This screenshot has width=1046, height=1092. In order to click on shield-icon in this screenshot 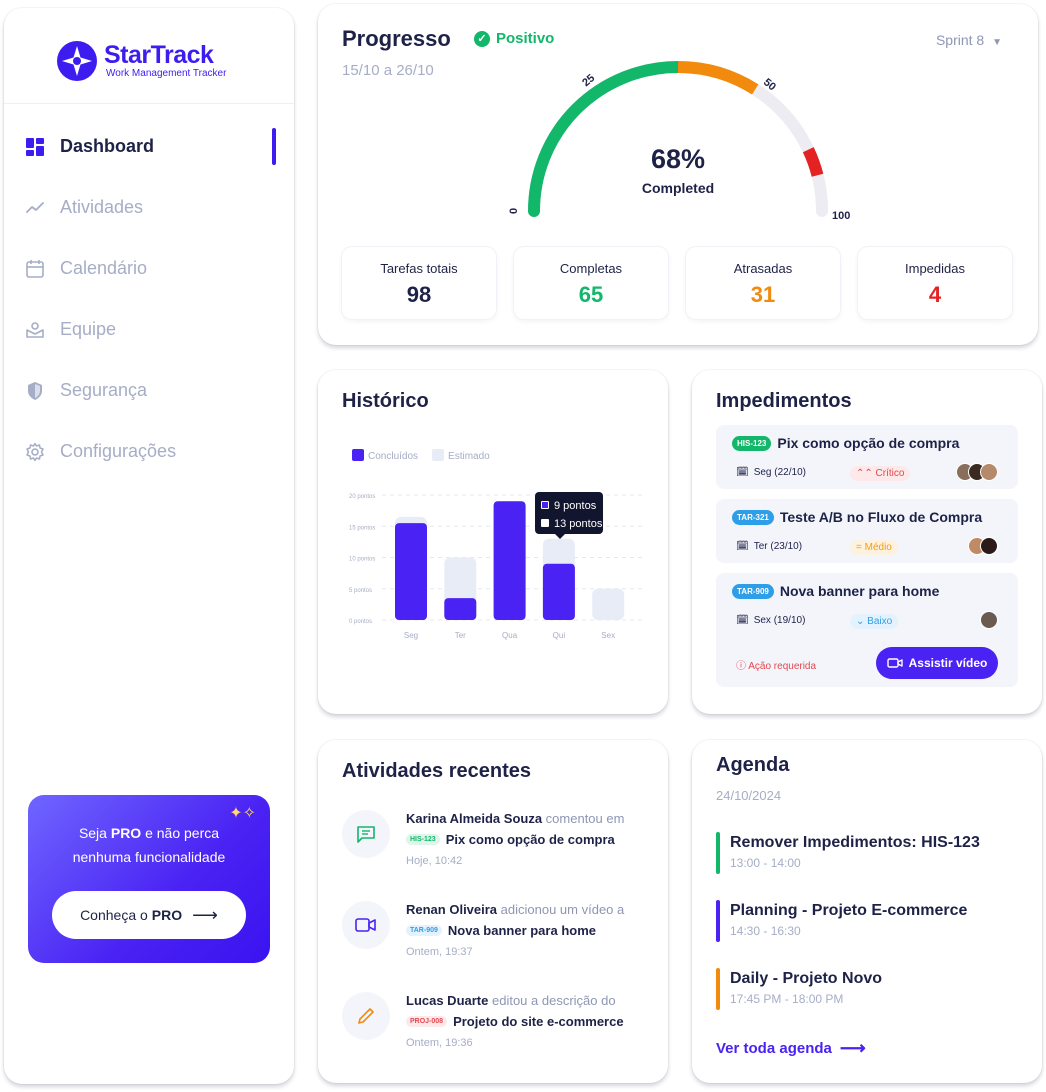, I will do `click(35, 391)`.